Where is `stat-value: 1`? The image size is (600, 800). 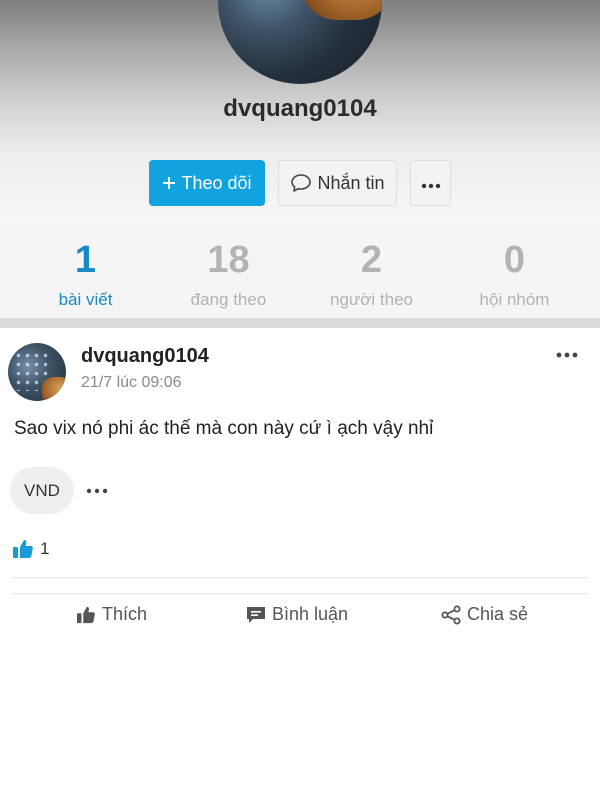 stat-value: 1 is located at coordinates (85, 260).